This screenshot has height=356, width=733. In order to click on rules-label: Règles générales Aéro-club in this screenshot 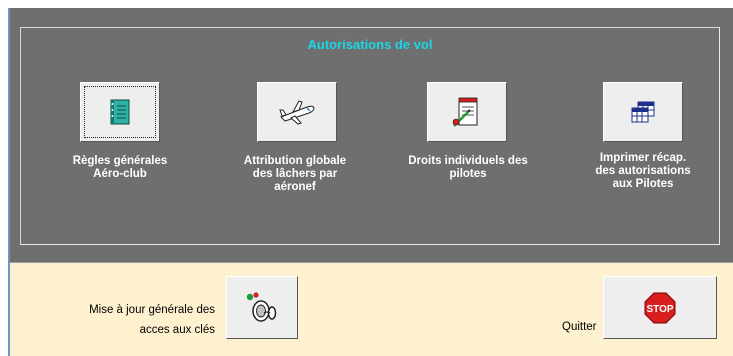, I will do `click(120, 167)`.